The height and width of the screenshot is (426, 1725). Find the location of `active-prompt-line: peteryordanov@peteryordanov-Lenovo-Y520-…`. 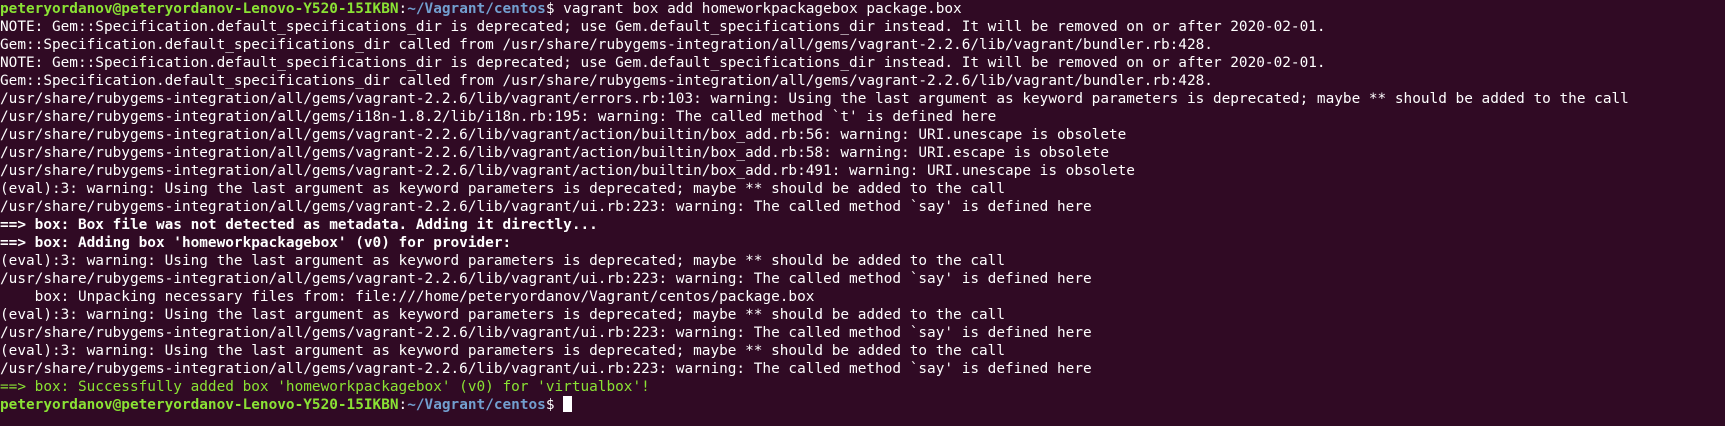

active-prompt-line: peteryordanov@peteryordanov-Lenovo-Y520-… is located at coordinates (862, 405).